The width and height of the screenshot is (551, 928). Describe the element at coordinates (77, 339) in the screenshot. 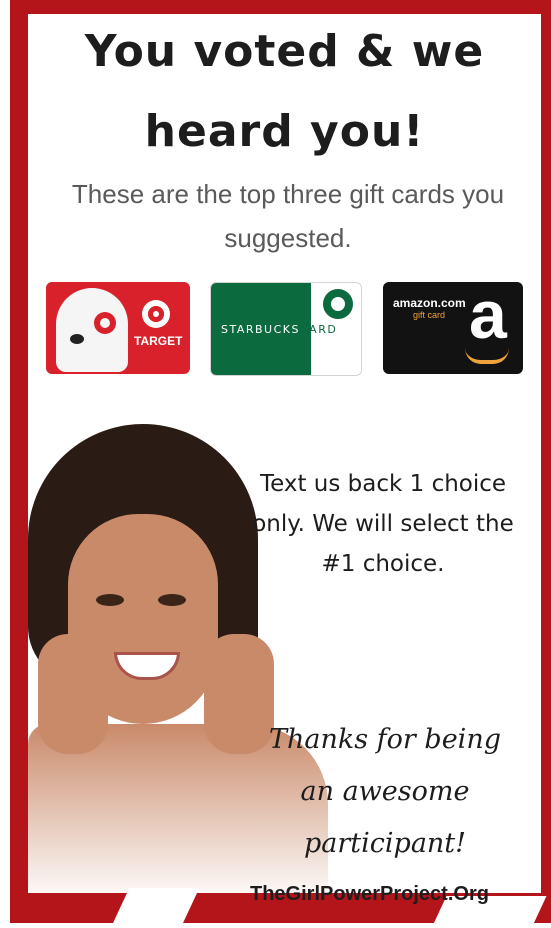

I see `target-dog-nose-icon` at that location.